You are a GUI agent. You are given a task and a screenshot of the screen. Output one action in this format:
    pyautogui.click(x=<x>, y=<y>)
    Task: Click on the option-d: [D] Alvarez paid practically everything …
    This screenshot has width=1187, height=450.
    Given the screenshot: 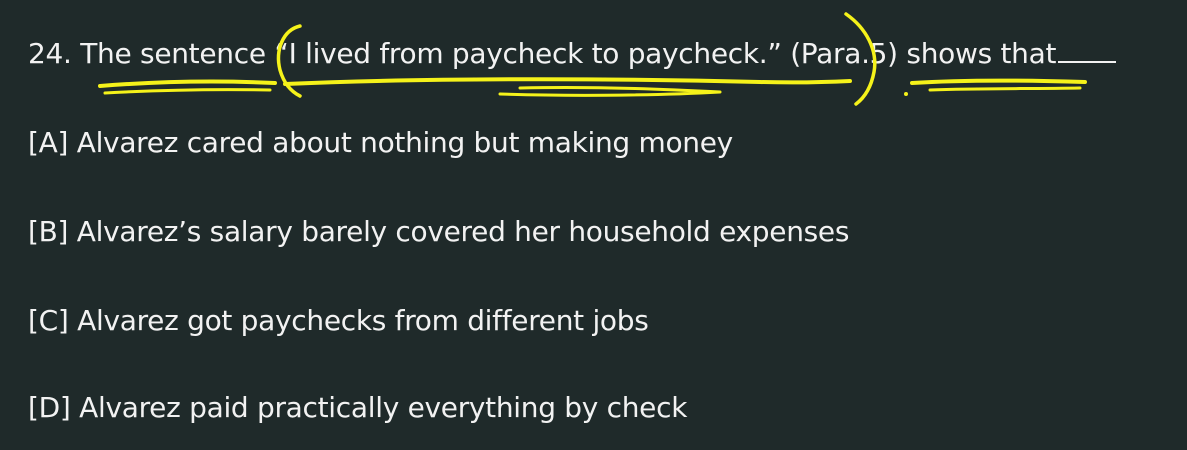 What is the action you would take?
    pyautogui.click(x=357, y=408)
    